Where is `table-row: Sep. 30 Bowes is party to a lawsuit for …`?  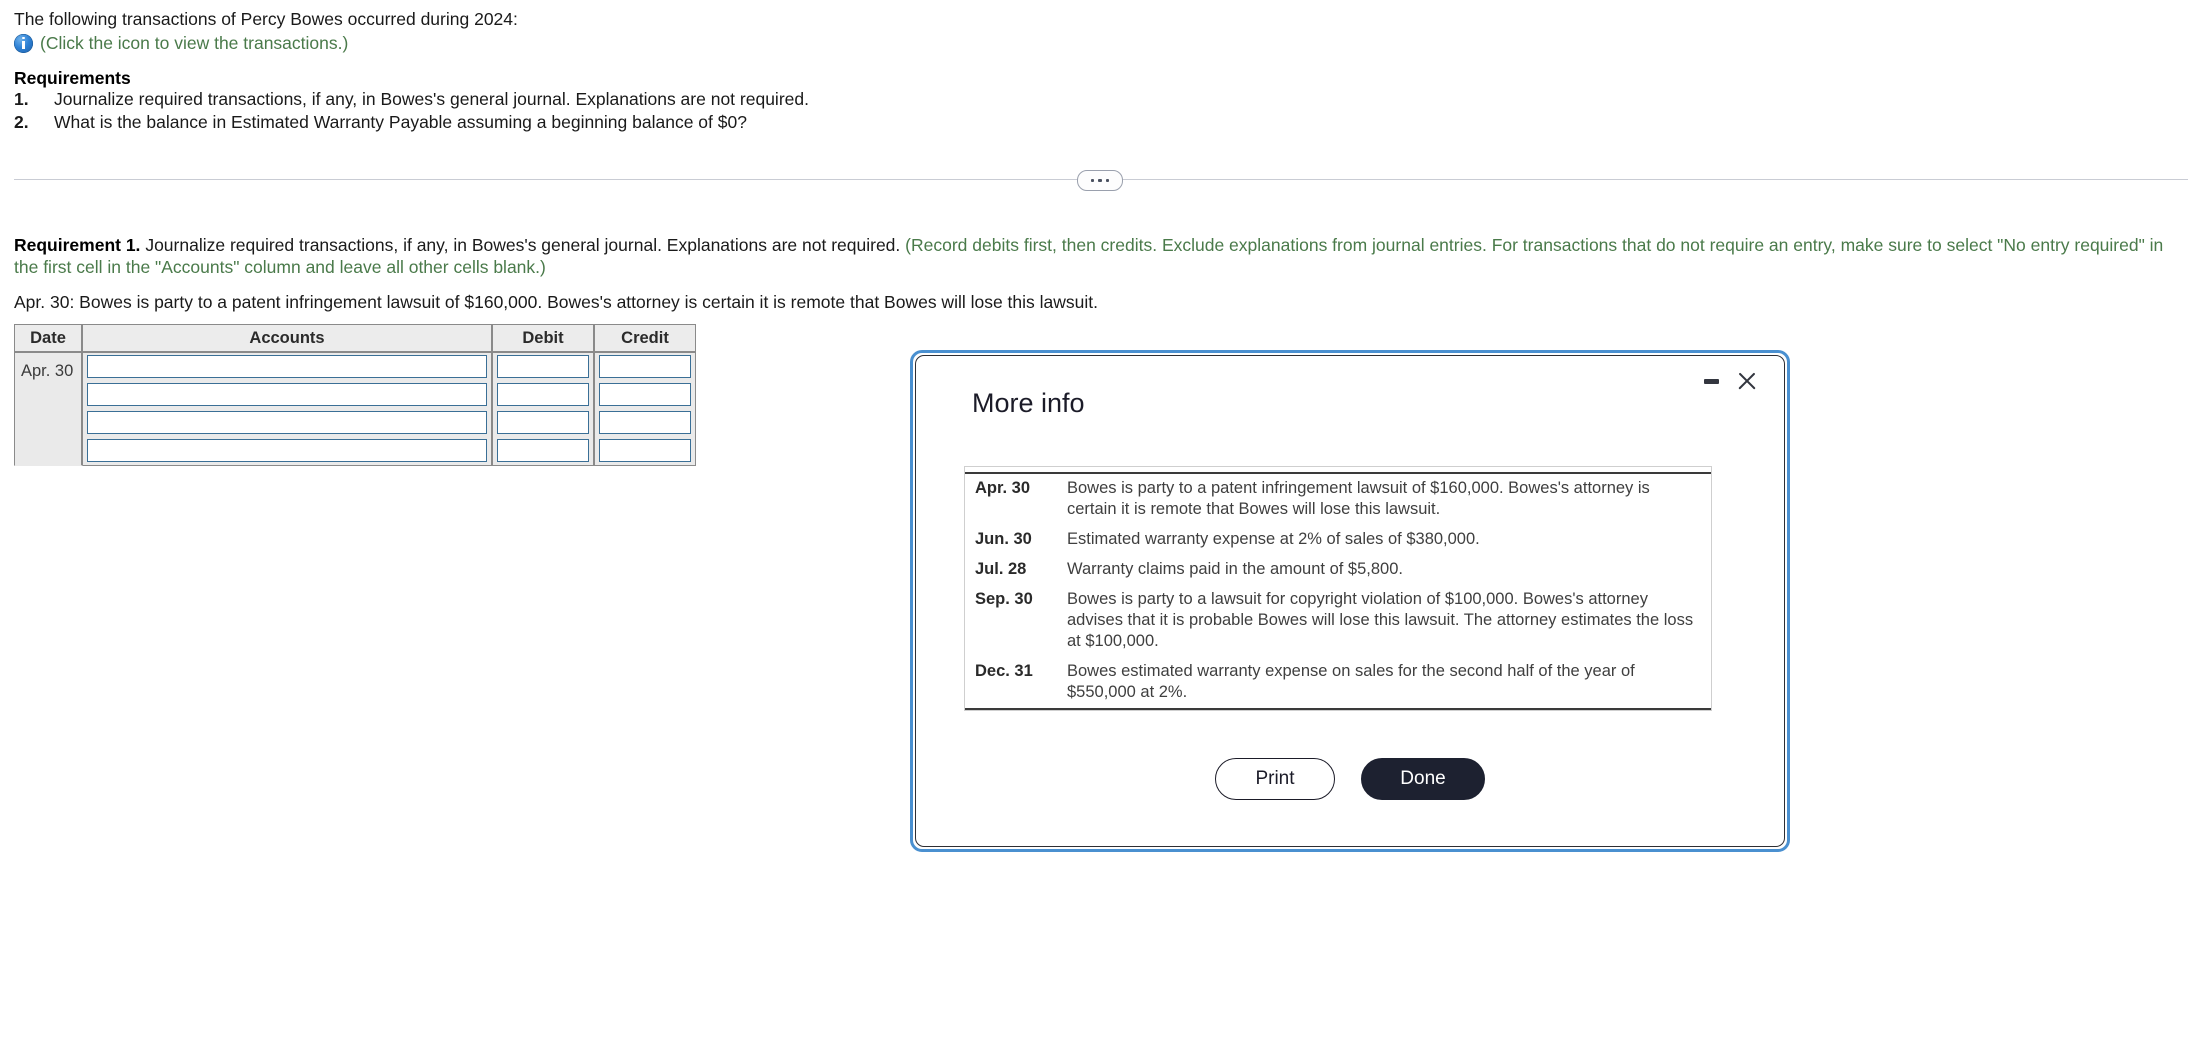 table-row: Sep. 30 Bowes is party to a lawsuit for … is located at coordinates (1338, 621).